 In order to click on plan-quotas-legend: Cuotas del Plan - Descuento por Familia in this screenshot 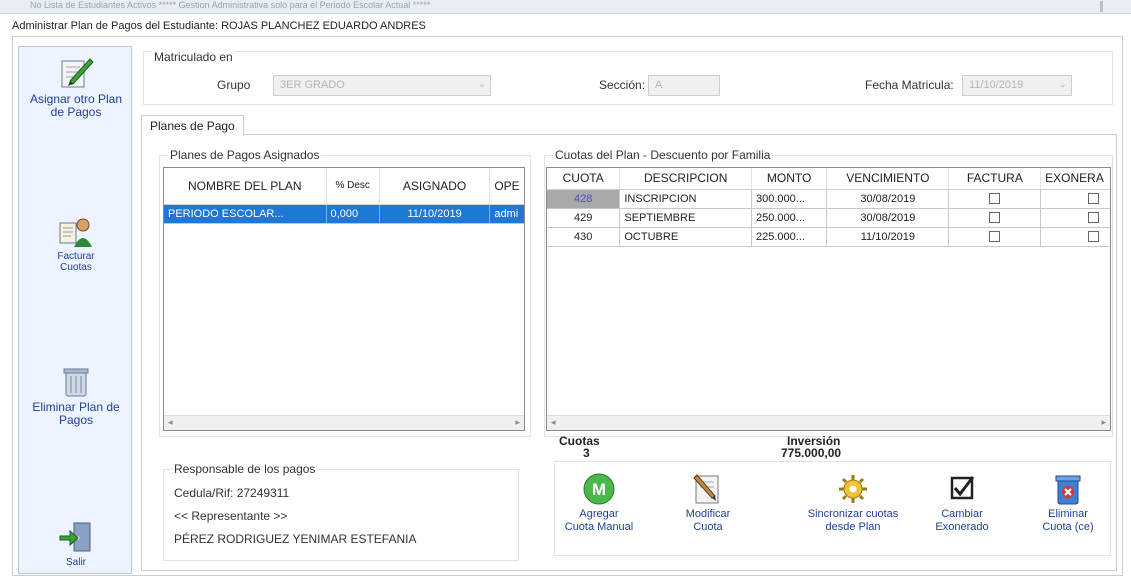, I will do `click(663, 155)`.